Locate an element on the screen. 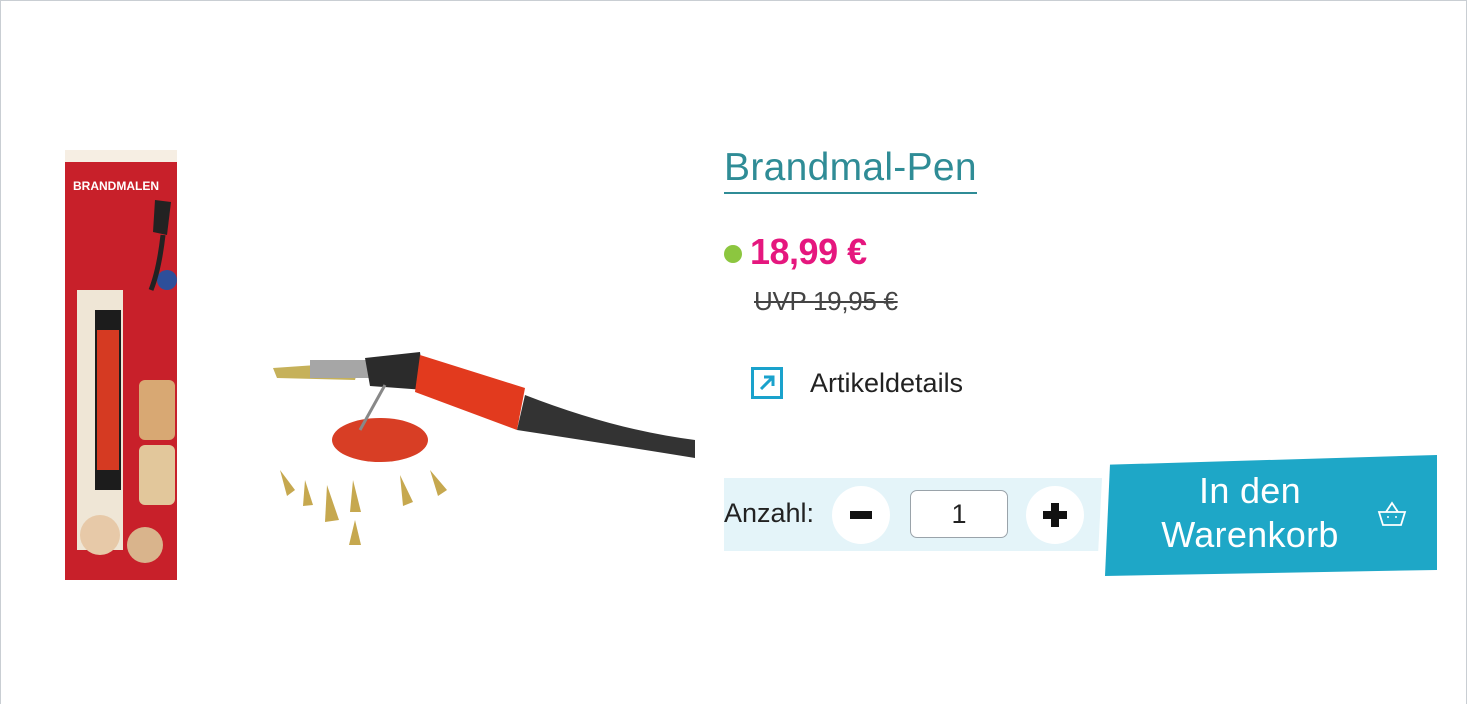  package-illustration: BRANDMALEN is located at coordinates (121, 365).